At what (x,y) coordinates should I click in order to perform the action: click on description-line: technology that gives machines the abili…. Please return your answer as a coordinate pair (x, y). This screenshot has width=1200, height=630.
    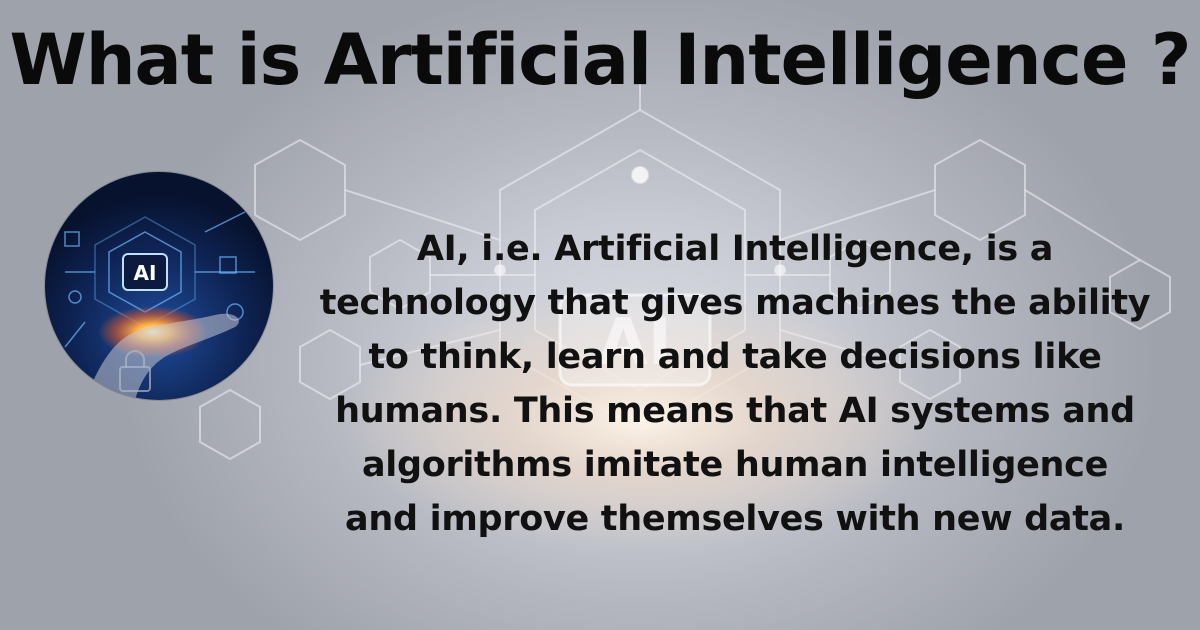
    Looking at the image, I should click on (735, 303).